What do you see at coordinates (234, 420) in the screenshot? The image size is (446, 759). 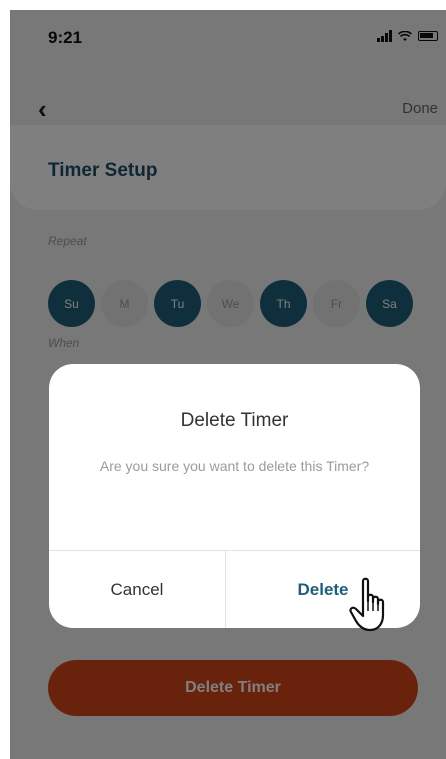 I see `dialog-title: Delete Timer` at bounding box center [234, 420].